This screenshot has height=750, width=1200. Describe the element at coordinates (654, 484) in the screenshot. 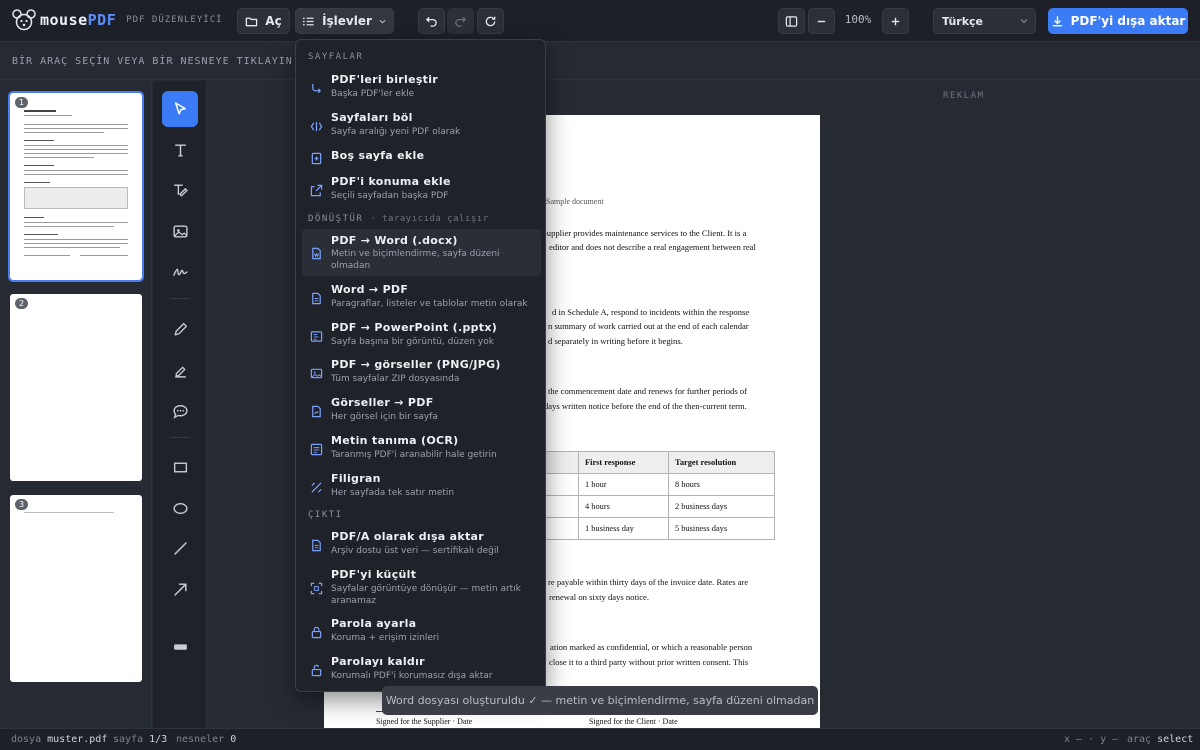

I see `table-row: 1 hour 8 hours` at that location.